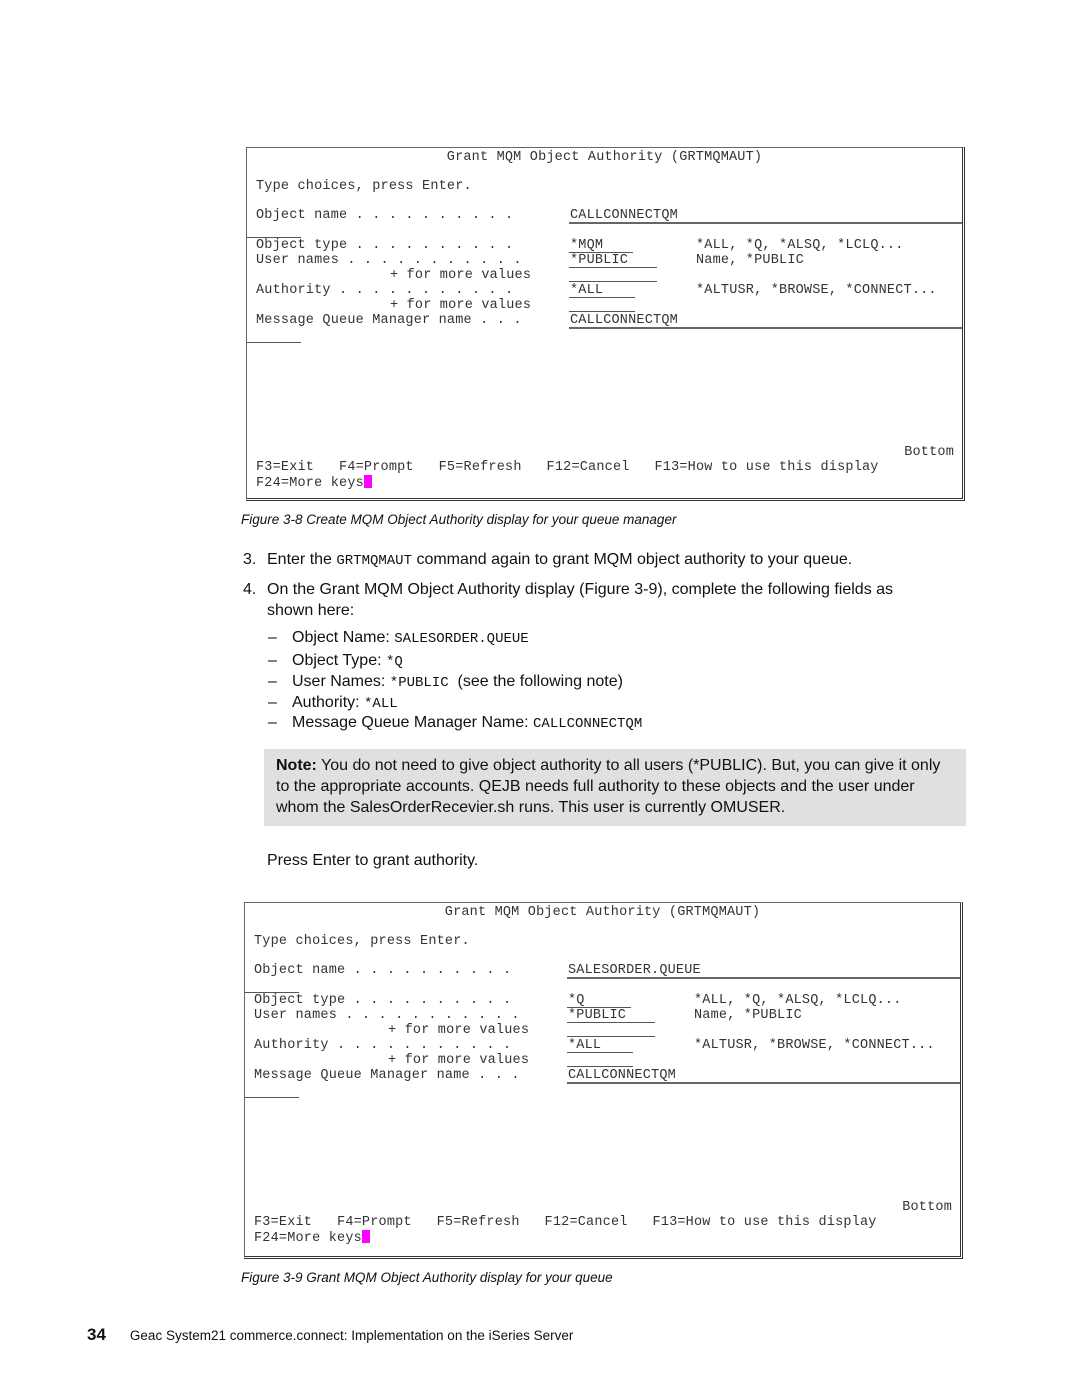  Describe the element at coordinates (634, 970) in the screenshot. I see `object-name-field: SALESORDER.QUEUE` at that location.